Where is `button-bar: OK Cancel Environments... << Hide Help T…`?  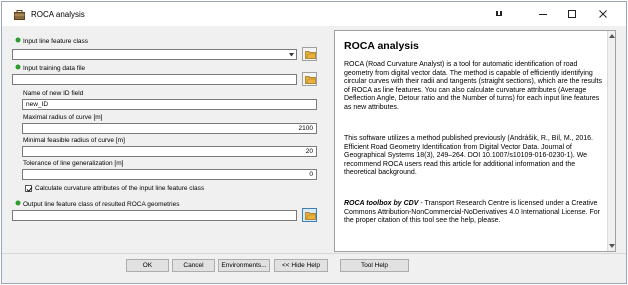
button-bar: OK Cancel Environments... << Hide Help T… is located at coordinates (314, 268).